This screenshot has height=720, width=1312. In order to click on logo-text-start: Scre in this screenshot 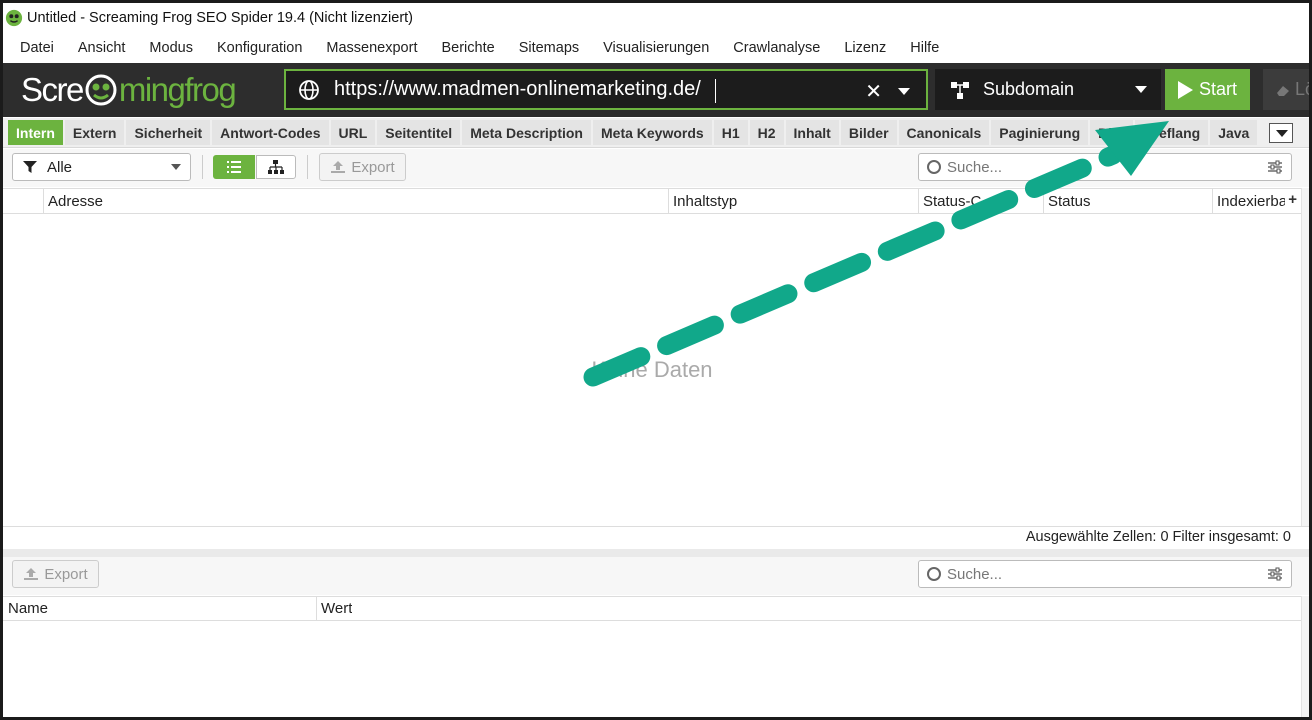, I will do `click(52, 89)`.